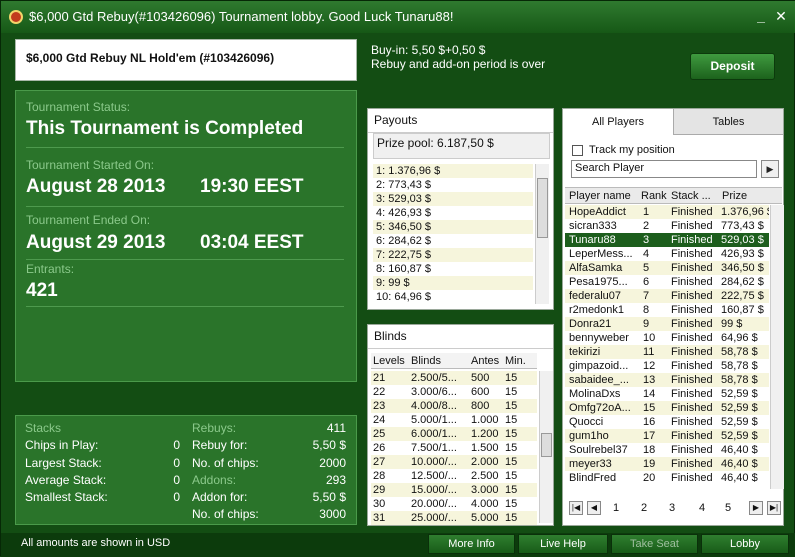 Image resolution: width=795 pixels, height=557 pixels. Describe the element at coordinates (777, 347) in the screenshot. I see `players-scrollbar` at that location.